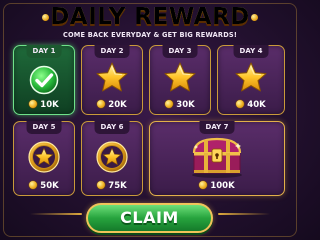 The height and width of the screenshot is (240, 320). I want to click on day-card-1: DAY 1 10K, so click(44, 80).